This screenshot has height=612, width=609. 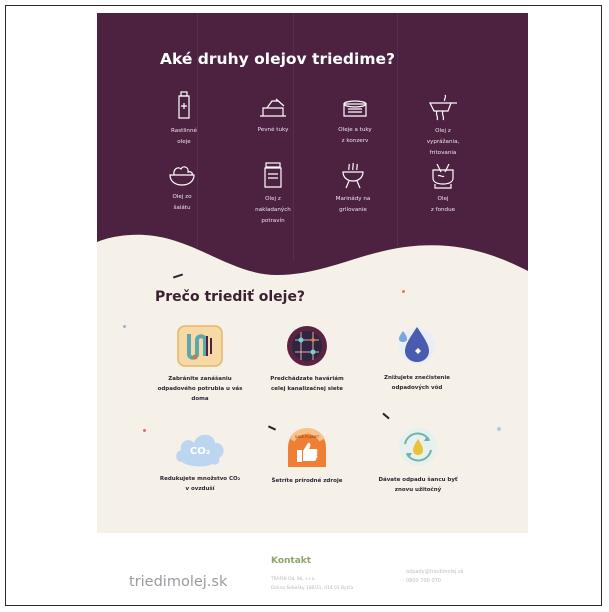 I want to click on clogged-pipe-icon, so click(x=200, y=346).